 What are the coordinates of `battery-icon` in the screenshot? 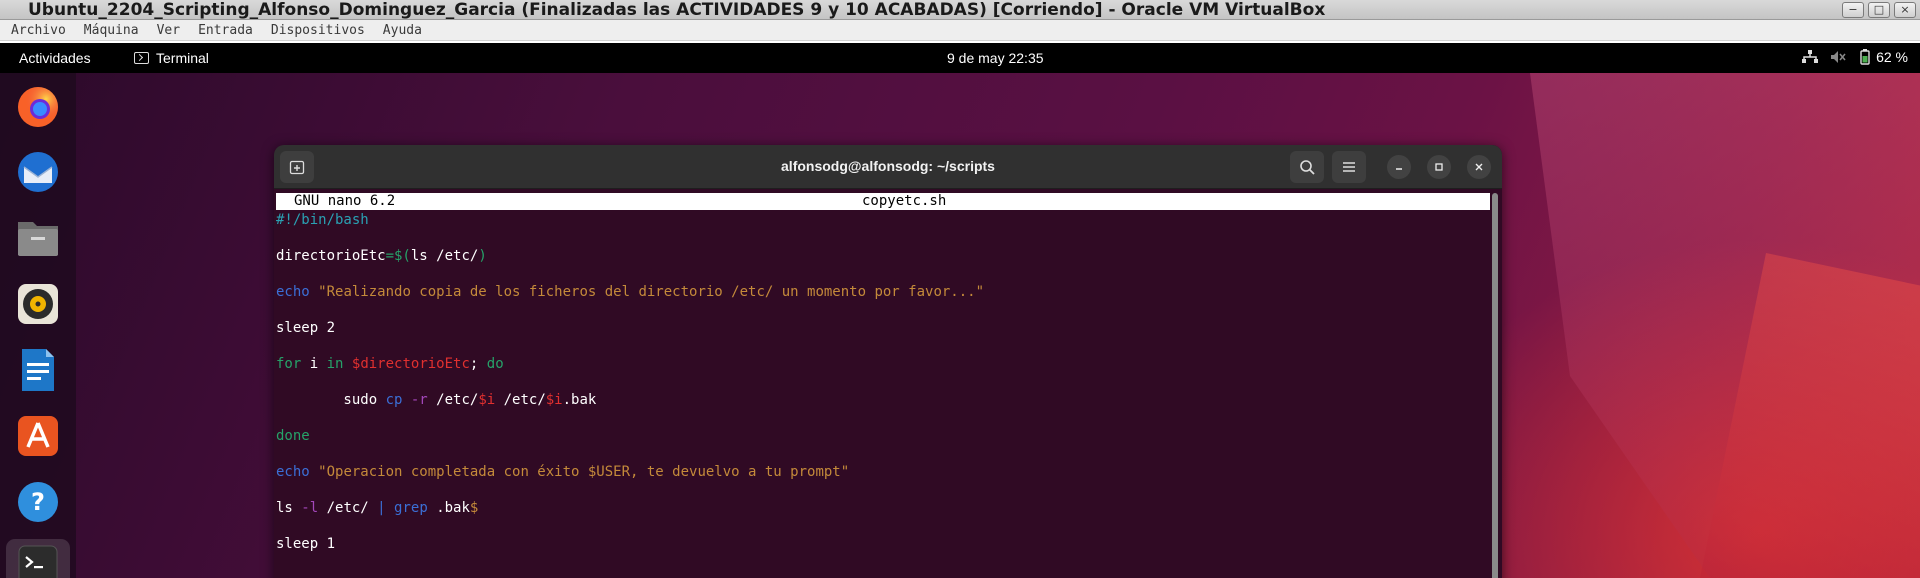 It's located at (1865, 57).